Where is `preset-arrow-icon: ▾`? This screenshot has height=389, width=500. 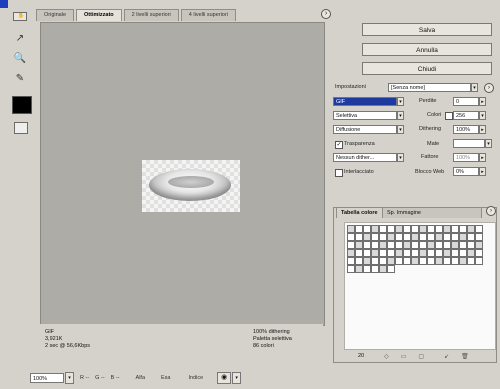 preset-arrow-icon: ▾ is located at coordinates (474, 87).